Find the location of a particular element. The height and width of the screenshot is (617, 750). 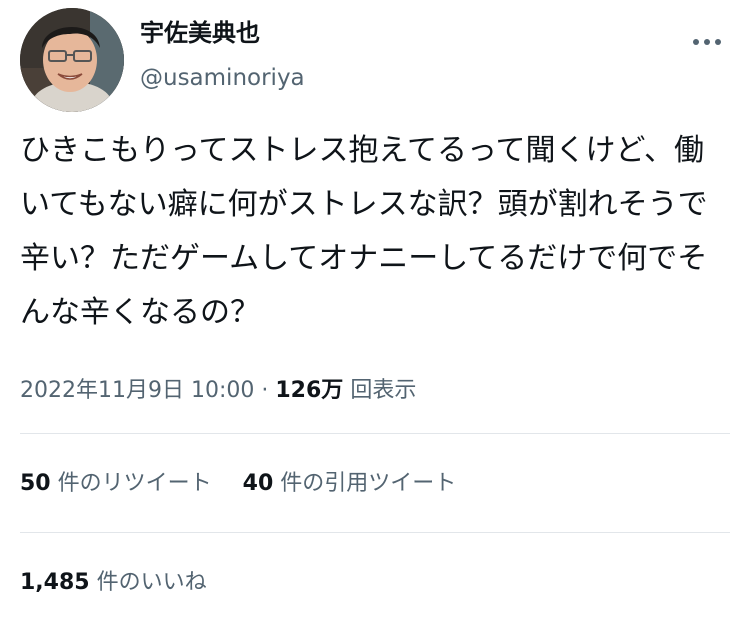

quotes-stat: 40 件の引用ツイート is located at coordinates (350, 484).